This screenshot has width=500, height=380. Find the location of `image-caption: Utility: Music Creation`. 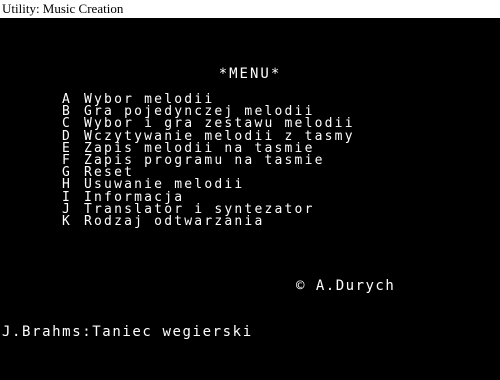

image-caption: Utility: Music Creation is located at coordinates (63, 8).